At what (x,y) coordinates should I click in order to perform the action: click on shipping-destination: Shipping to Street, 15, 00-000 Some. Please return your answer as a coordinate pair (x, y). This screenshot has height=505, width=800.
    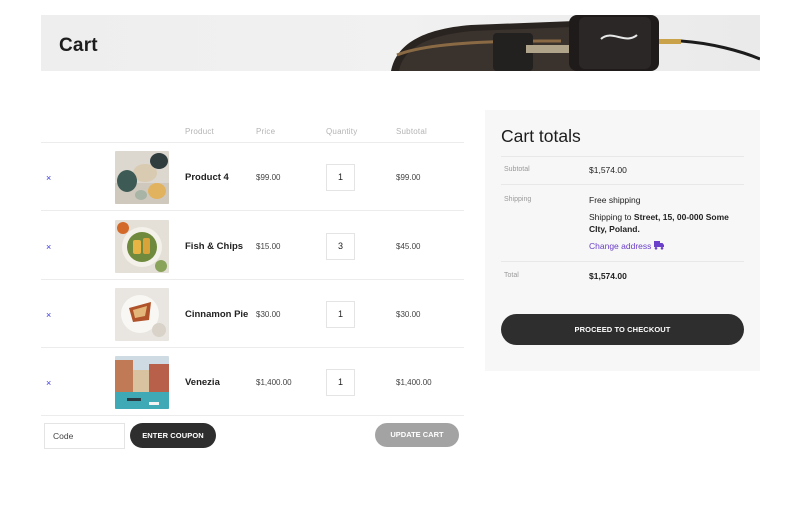
    Looking at the image, I should click on (659, 217).